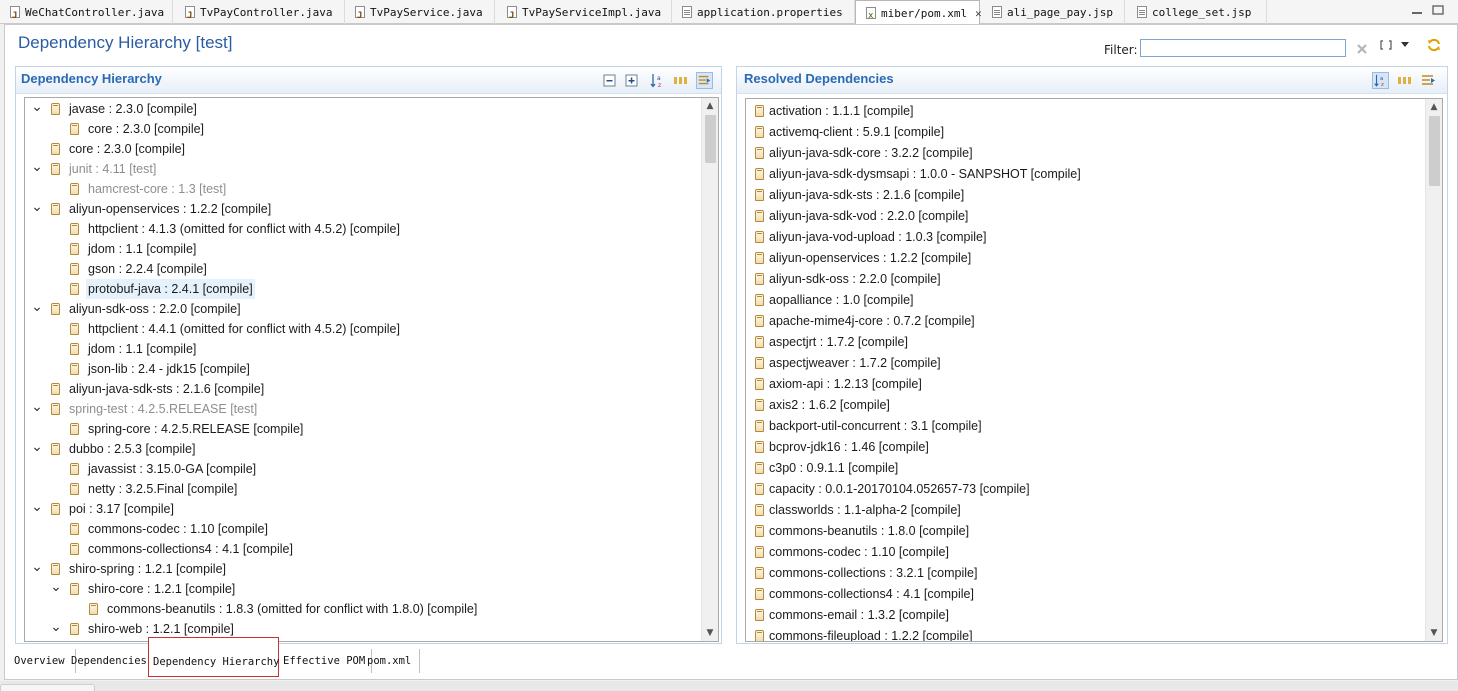 The height and width of the screenshot is (691, 1458). I want to click on refresh-icon, so click(1434, 45).